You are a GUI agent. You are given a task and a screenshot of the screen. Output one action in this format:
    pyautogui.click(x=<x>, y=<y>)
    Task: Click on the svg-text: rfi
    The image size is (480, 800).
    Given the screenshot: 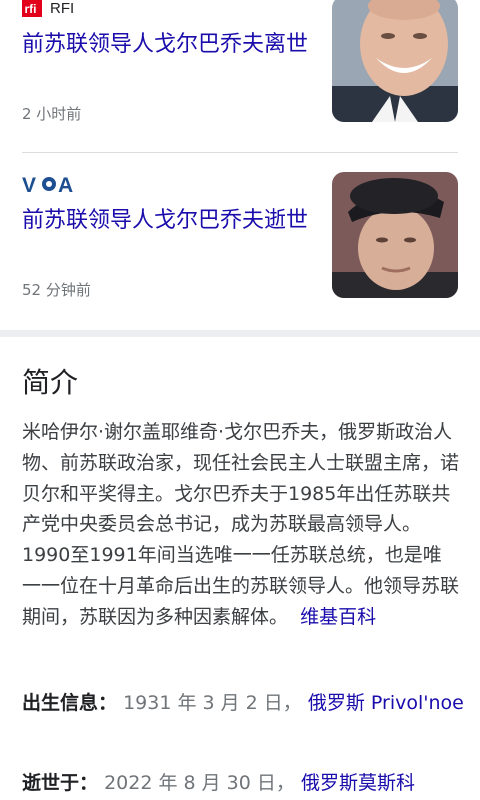 What is the action you would take?
    pyautogui.click(x=31, y=9)
    